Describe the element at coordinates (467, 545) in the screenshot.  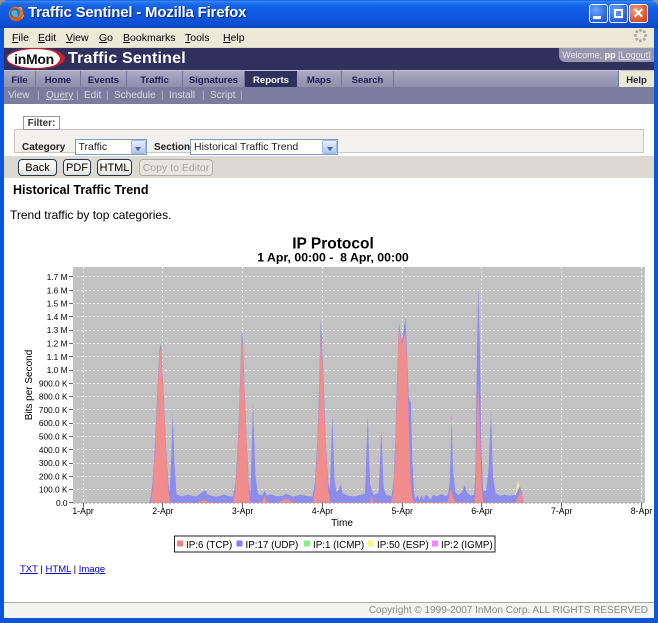
I see `svg-text: IP:2 (IGMP)` at that location.